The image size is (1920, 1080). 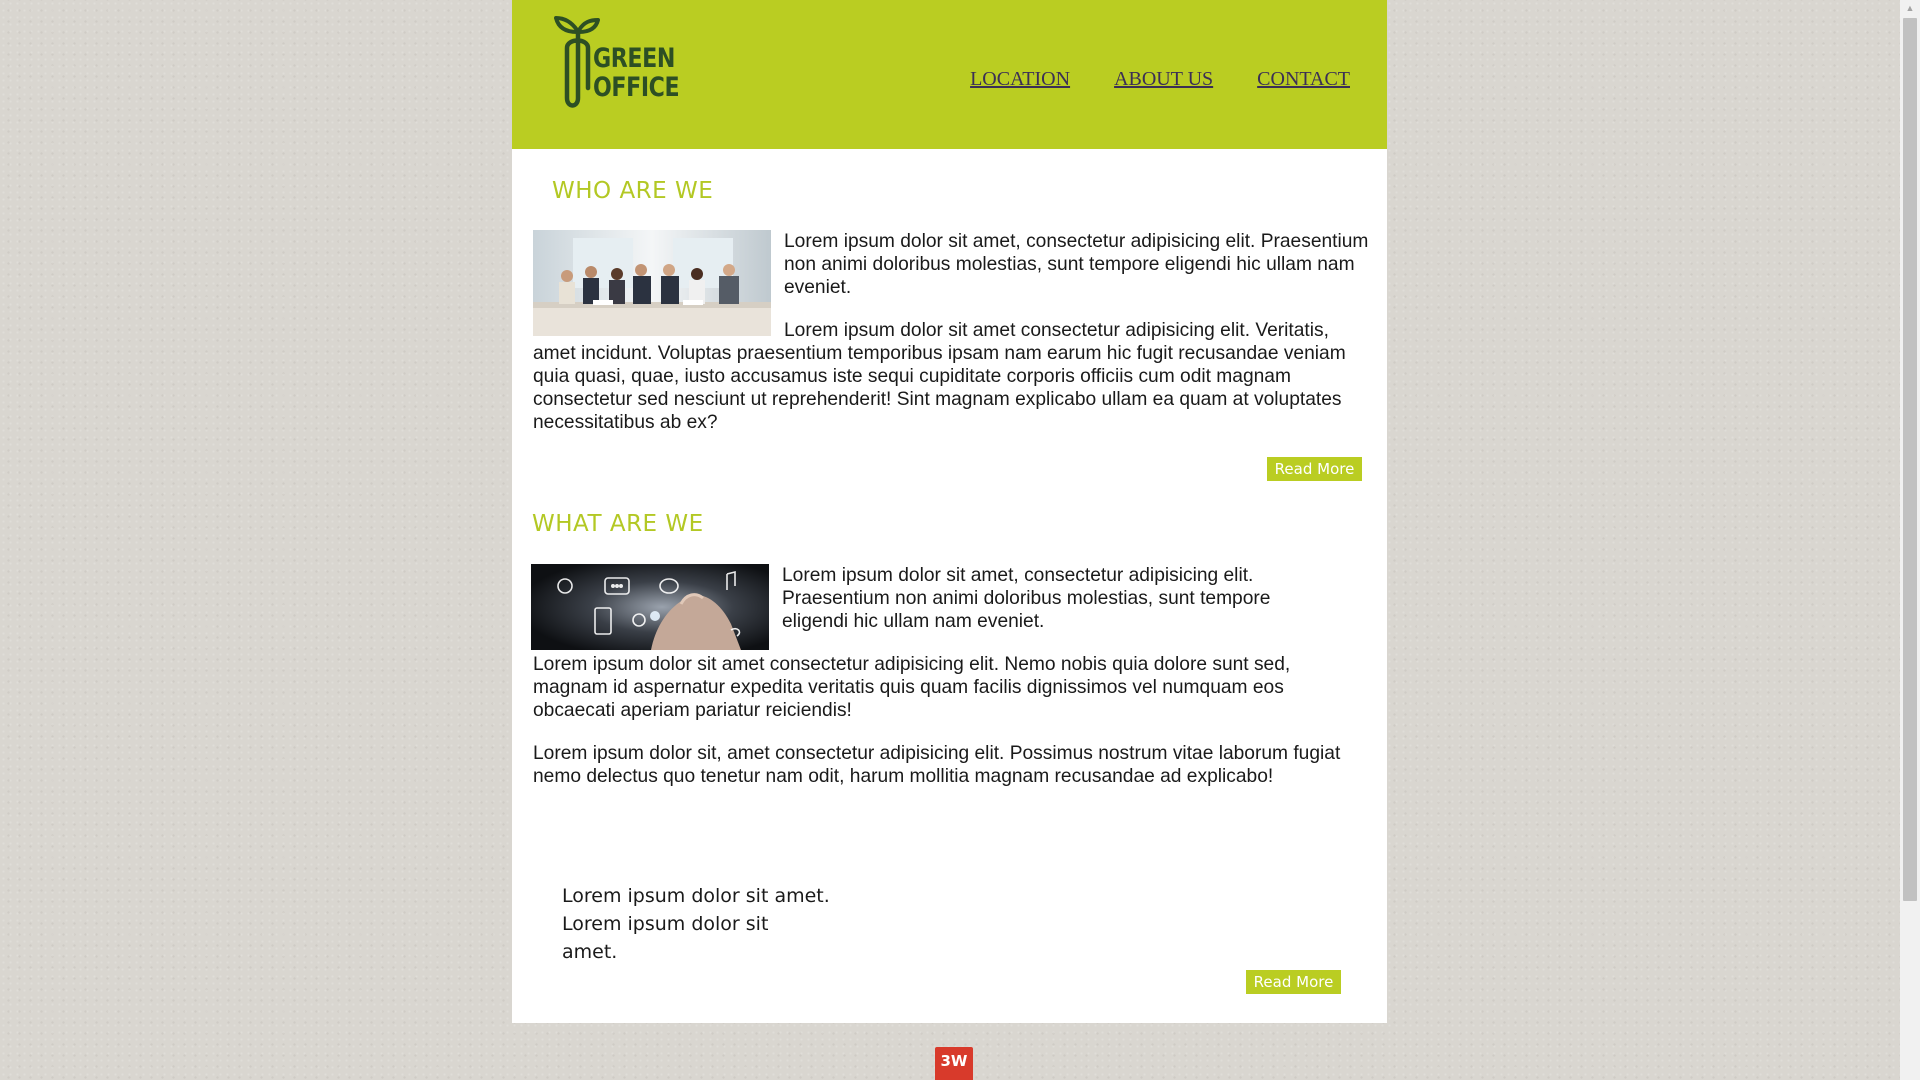 I want to click on who-are-we-heading: WHO ARE WE, so click(x=633, y=191).